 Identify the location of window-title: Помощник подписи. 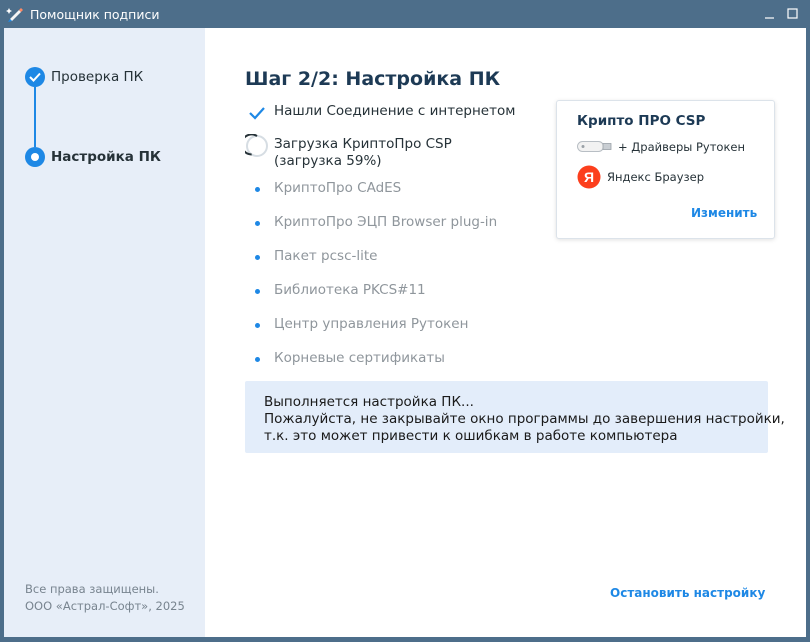
(95, 14).